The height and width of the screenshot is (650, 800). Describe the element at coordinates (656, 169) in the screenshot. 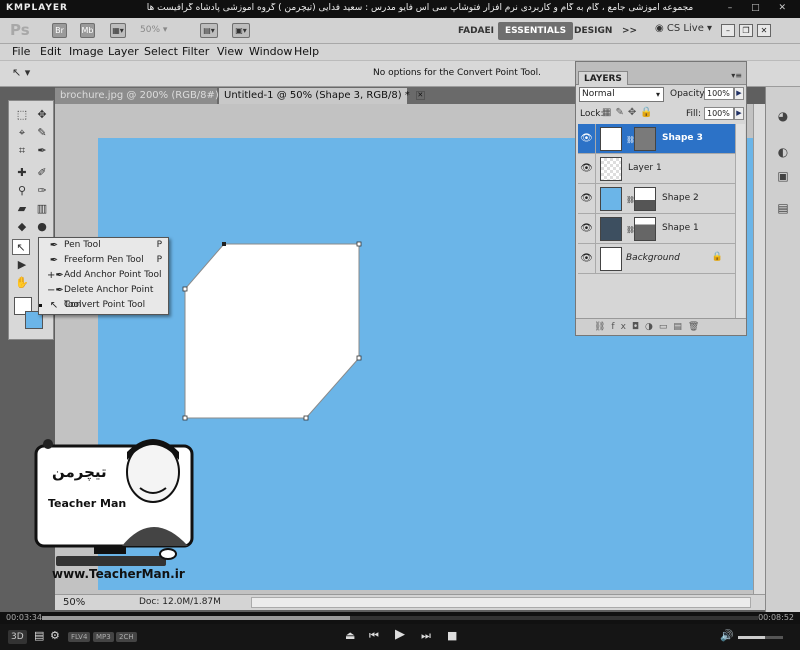

I see `layer-row-layer-1: 👁 Layer 1` at that location.